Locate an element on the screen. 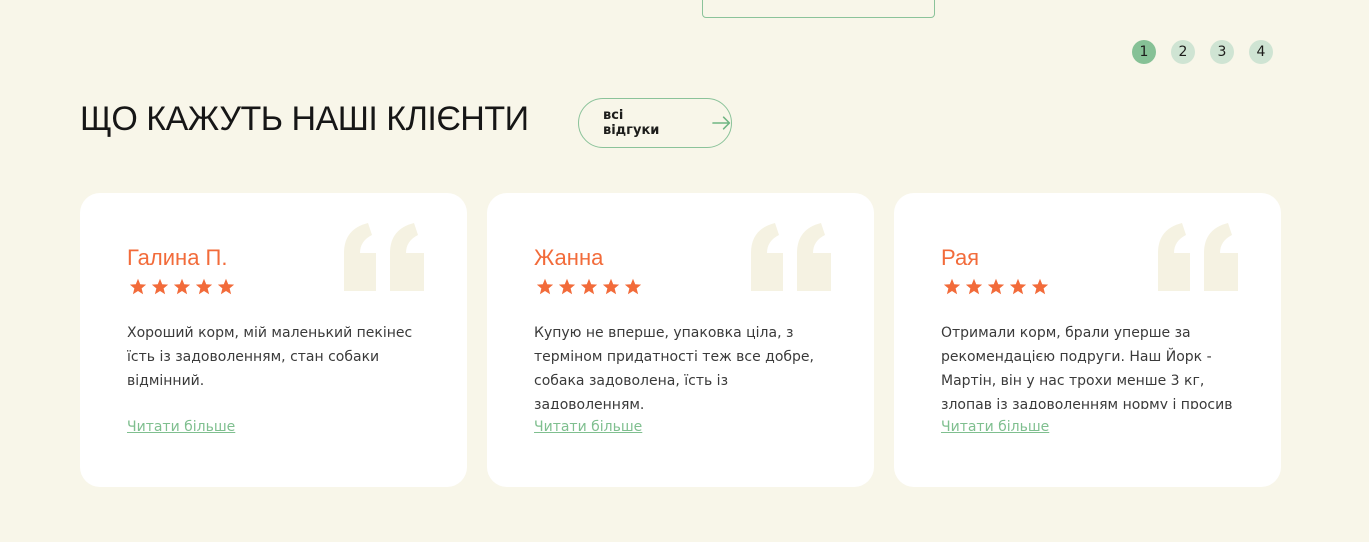  pagination: 1 2 3 4 is located at coordinates (1202, 52).